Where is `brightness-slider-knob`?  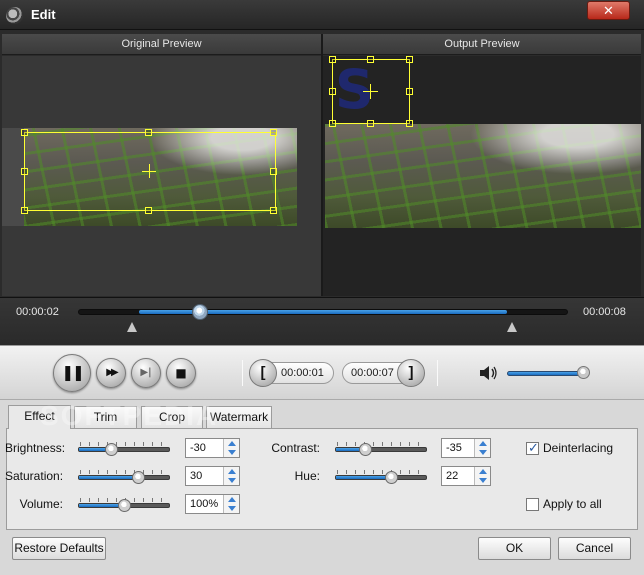
brightness-slider-knob is located at coordinates (111, 449).